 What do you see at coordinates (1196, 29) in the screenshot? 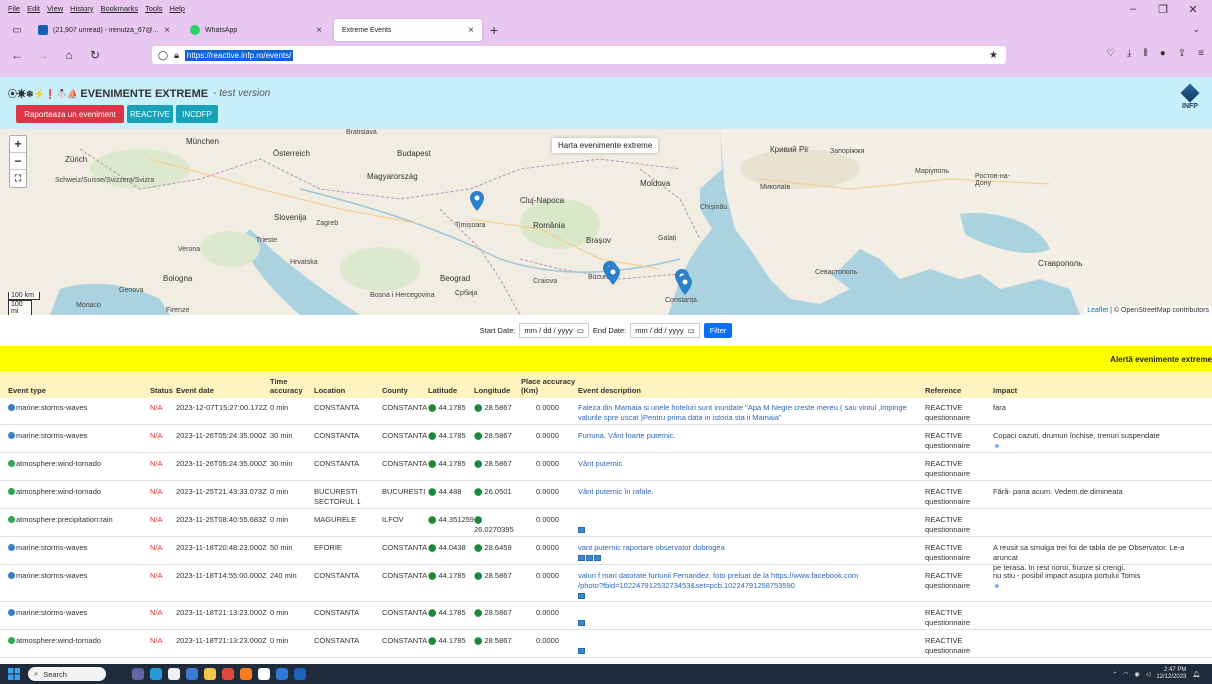
I see `chevron-down-icon: ⌄` at bounding box center [1196, 29].